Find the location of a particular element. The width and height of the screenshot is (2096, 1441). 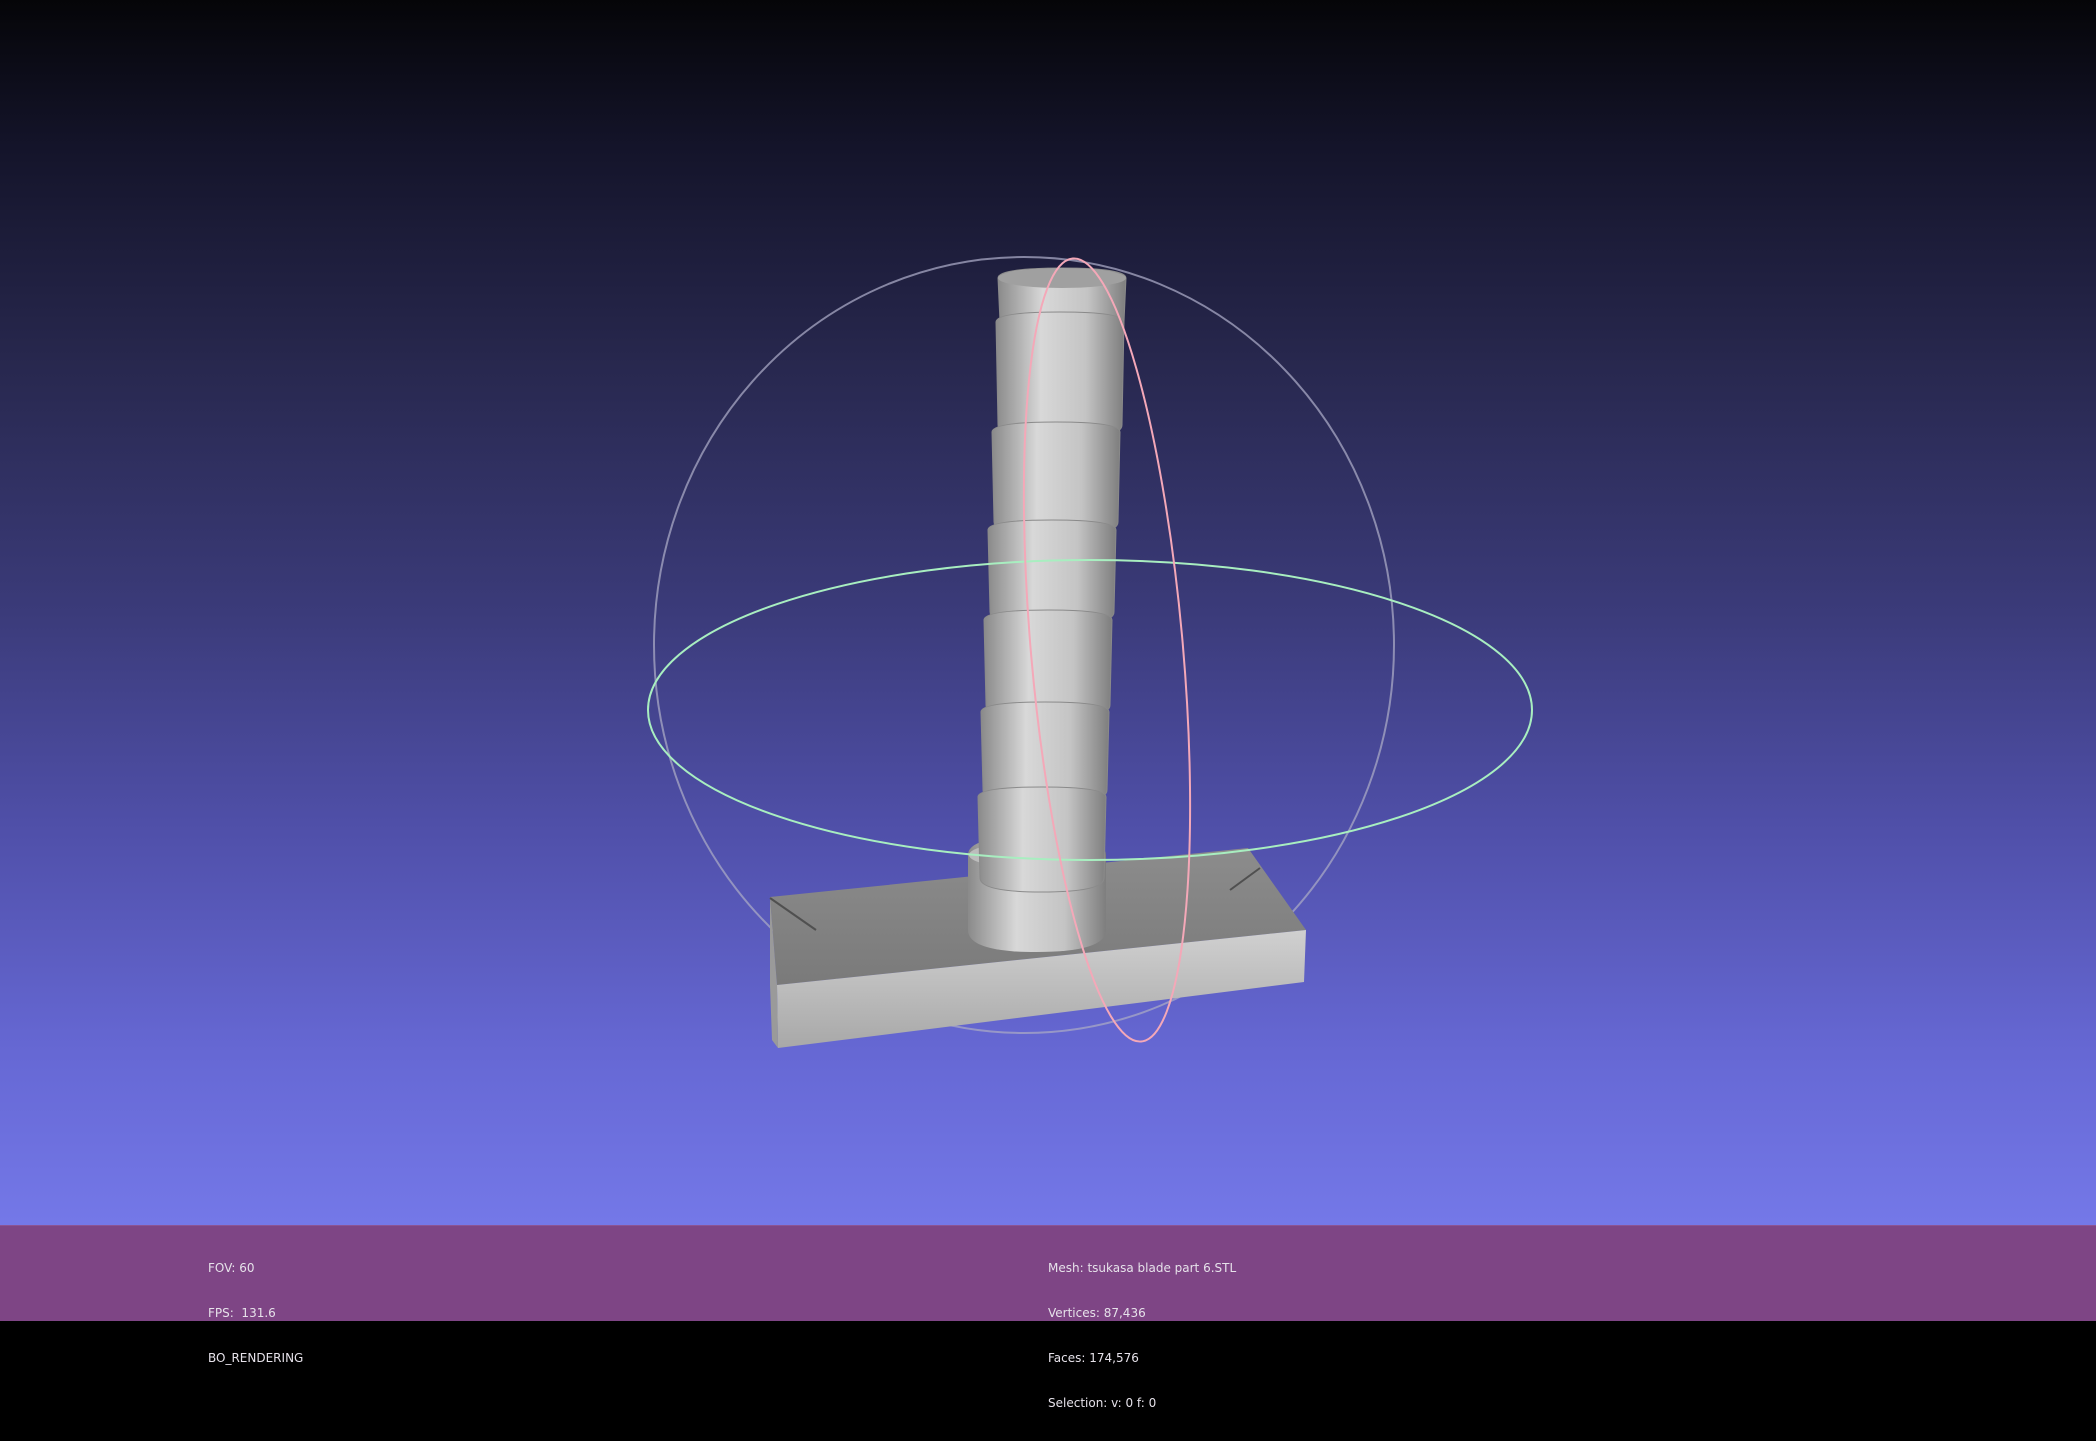

selection-label: Selection: v: 0 f: 0 is located at coordinates (1102, 1403).